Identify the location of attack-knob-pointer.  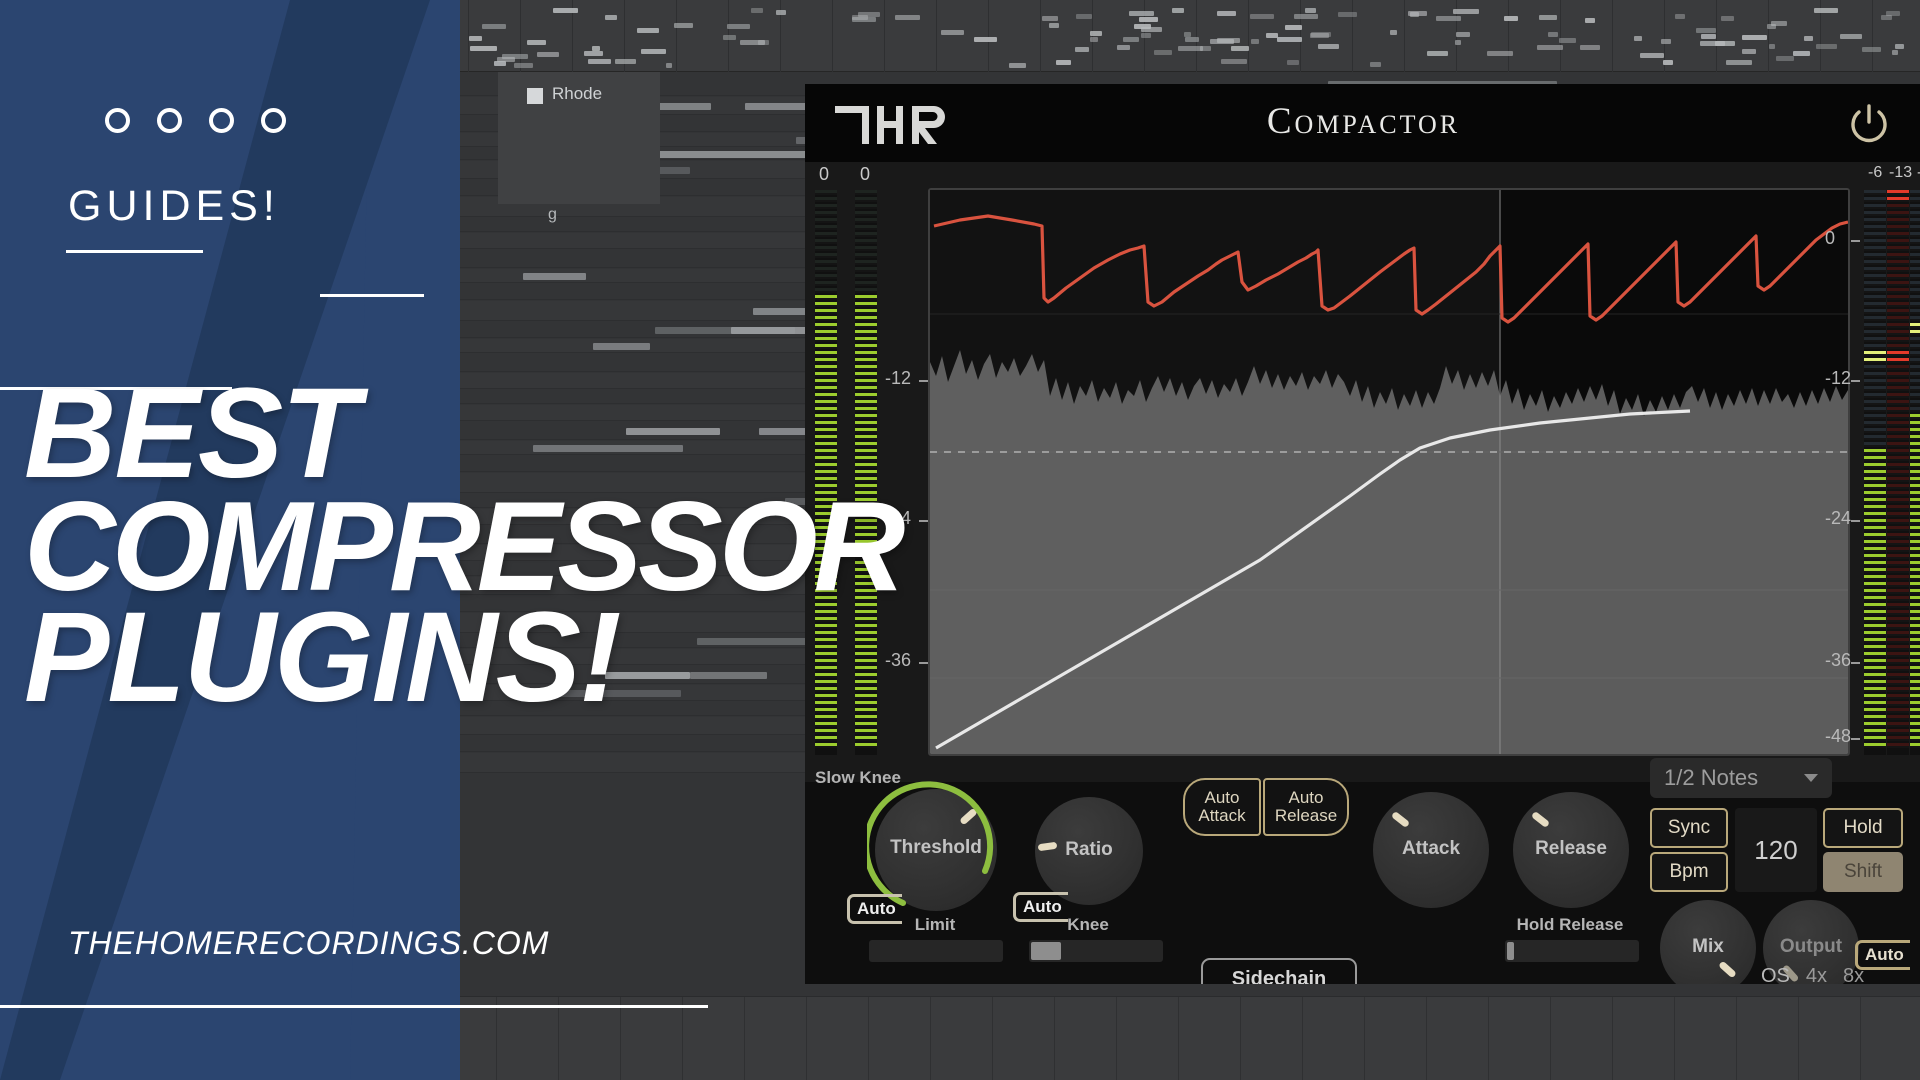
(1400, 819).